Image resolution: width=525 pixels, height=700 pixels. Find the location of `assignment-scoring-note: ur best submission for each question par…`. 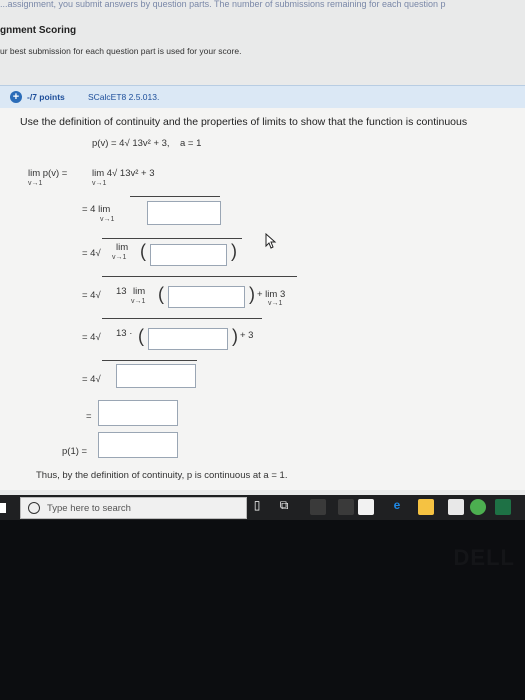

assignment-scoring-note: ur best submission for each question par… is located at coordinates (121, 51).